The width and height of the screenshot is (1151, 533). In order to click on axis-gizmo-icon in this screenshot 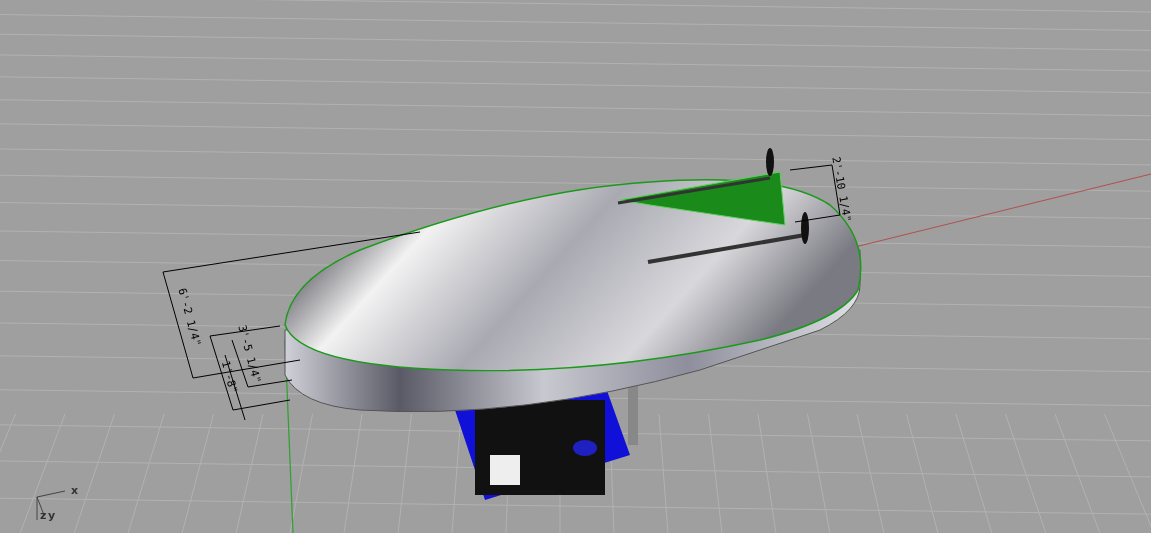, I will do `click(51, 505)`.